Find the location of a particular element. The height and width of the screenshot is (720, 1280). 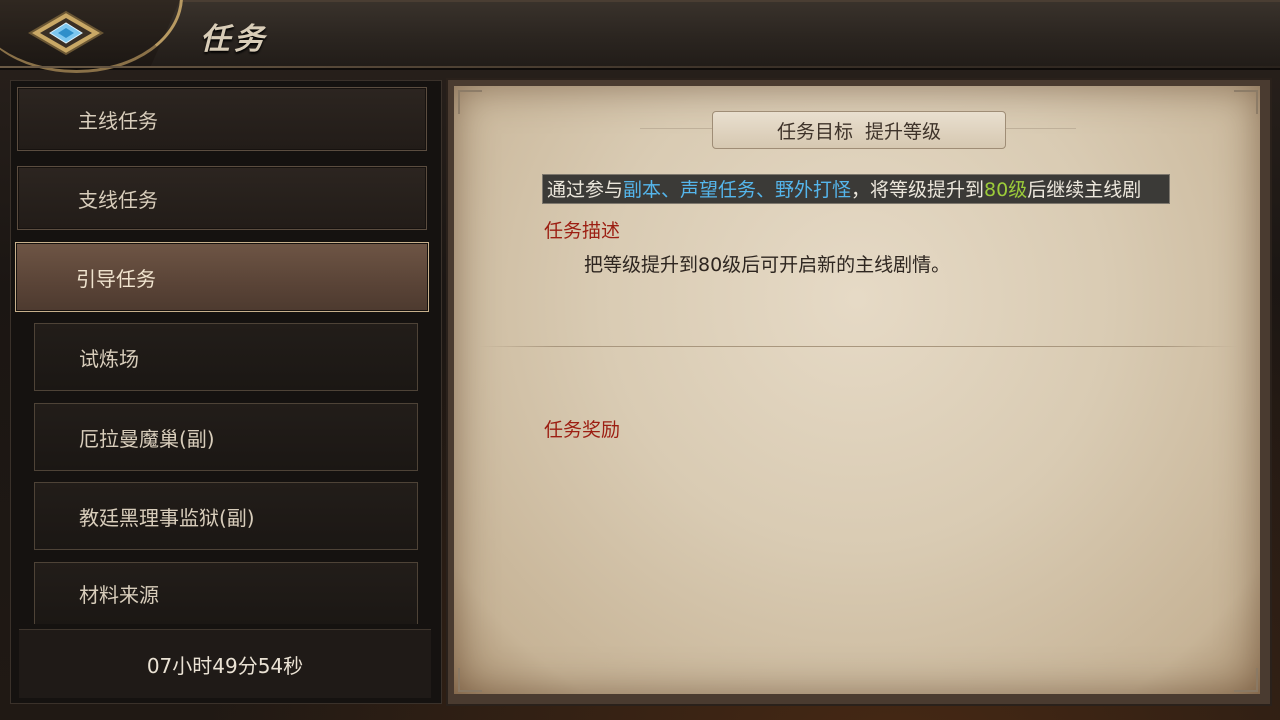

goal-text-level: 80级 is located at coordinates (1006, 190).